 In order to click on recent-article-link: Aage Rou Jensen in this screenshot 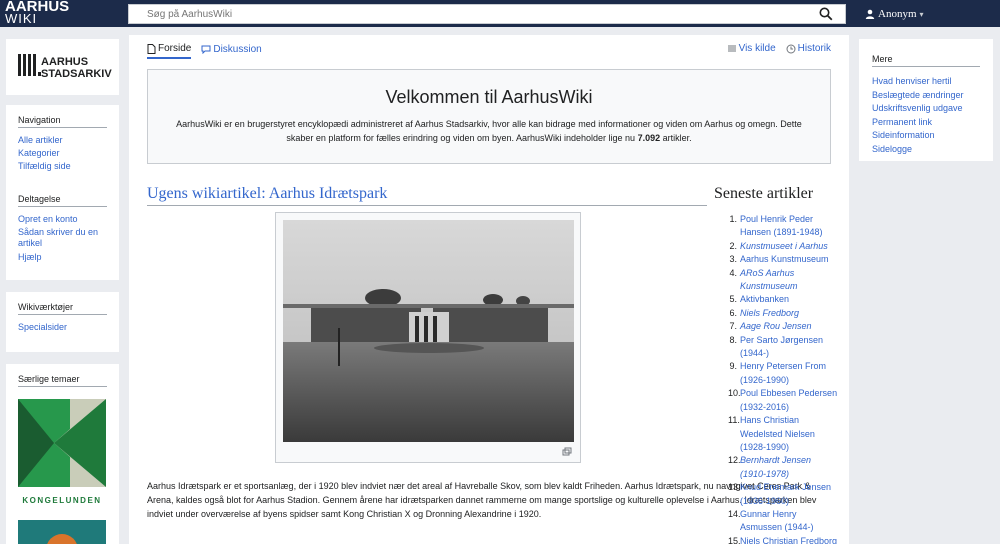, I will do `click(776, 326)`.